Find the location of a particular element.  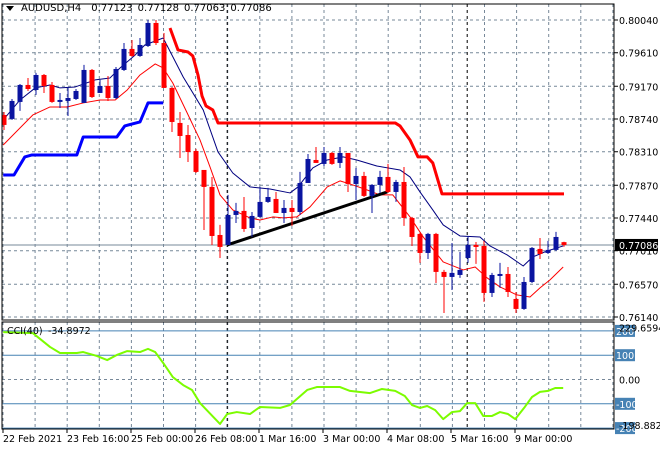

time-axis-label: 26 Feb 08:00 is located at coordinates (226, 439).